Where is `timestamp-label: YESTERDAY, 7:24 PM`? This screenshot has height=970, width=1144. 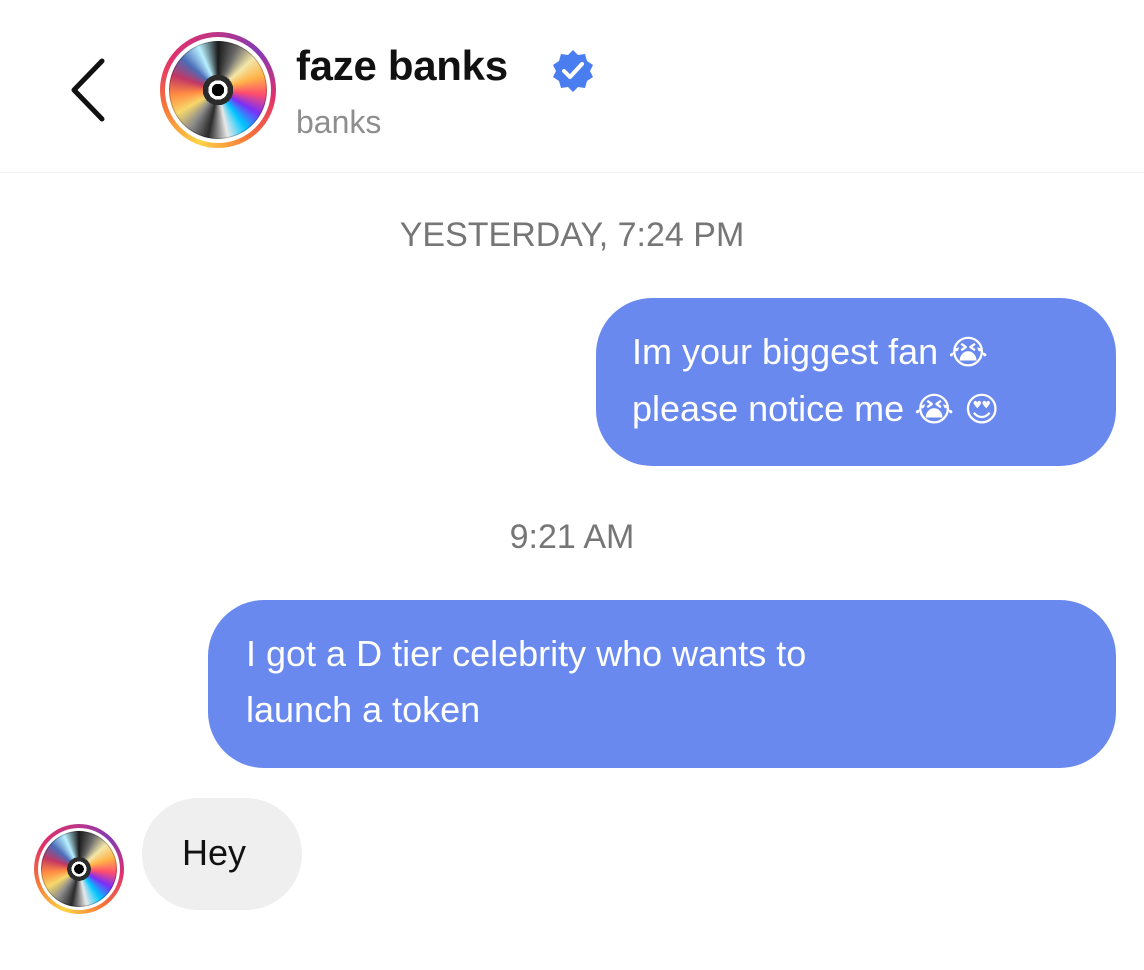 timestamp-label: YESTERDAY, 7:24 PM is located at coordinates (572, 235).